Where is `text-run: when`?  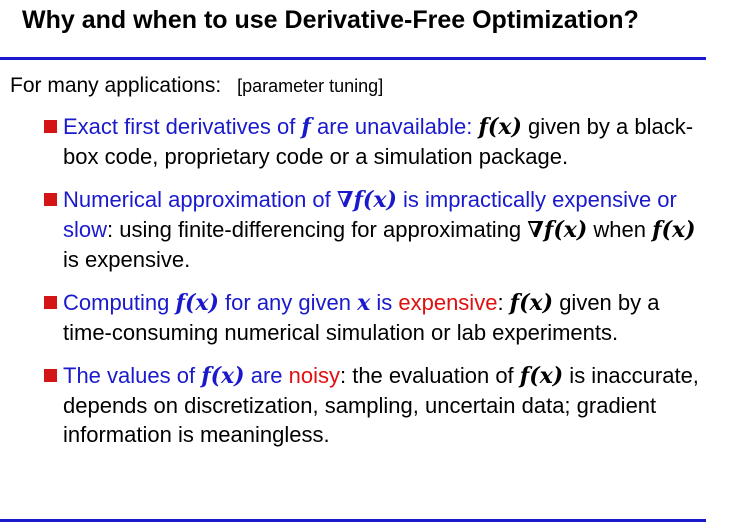
text-run: when is located at coordinates (620, 229).